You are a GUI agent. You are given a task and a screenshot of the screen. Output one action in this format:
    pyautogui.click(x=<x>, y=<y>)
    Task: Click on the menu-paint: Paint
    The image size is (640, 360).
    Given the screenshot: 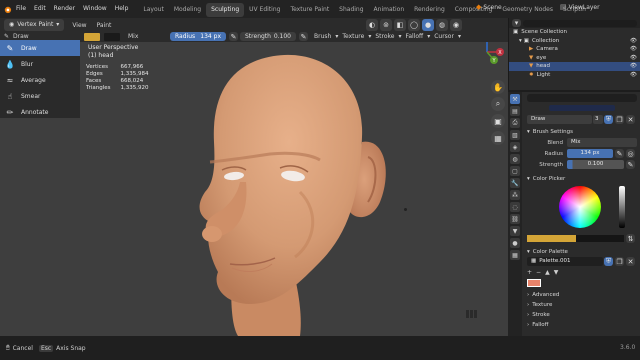 What is the action you would take?
    pyautogui.click(x=104, y=25)
    